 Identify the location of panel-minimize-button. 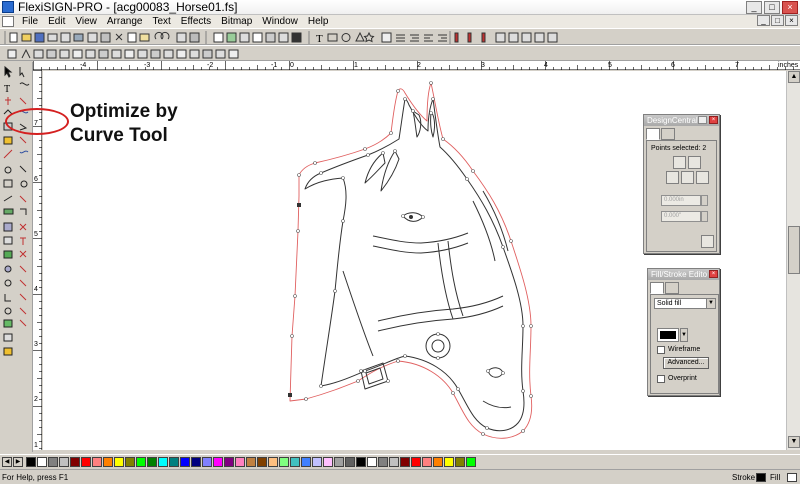
(702, 120).